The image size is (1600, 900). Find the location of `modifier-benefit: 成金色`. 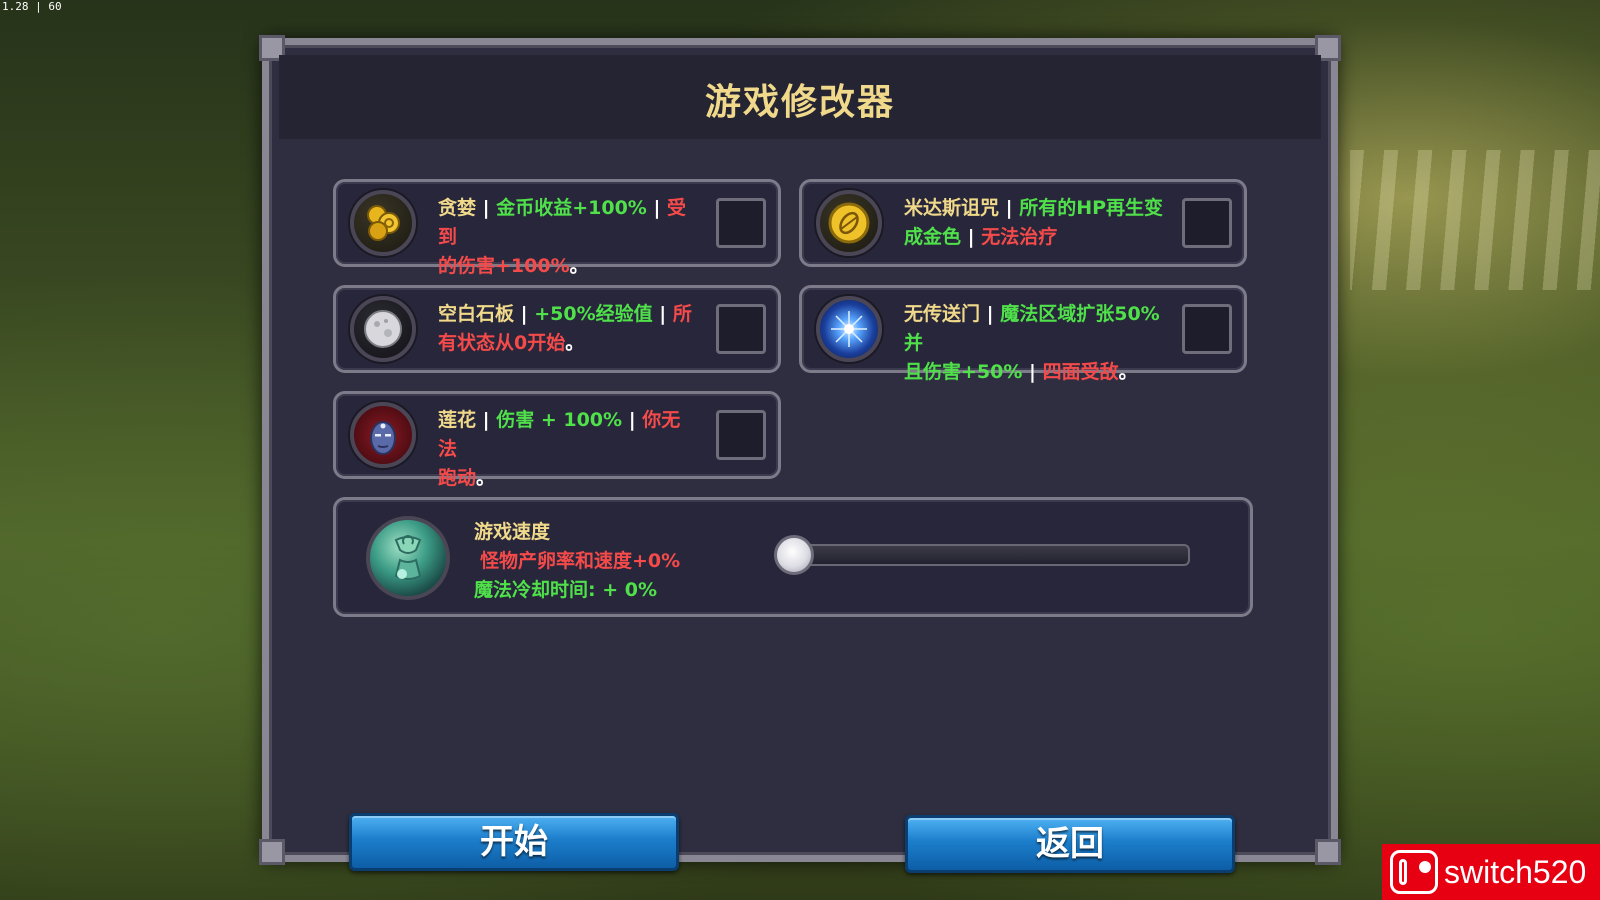

modifier-benefit: 成金色 is located at coordinates (933, 237).